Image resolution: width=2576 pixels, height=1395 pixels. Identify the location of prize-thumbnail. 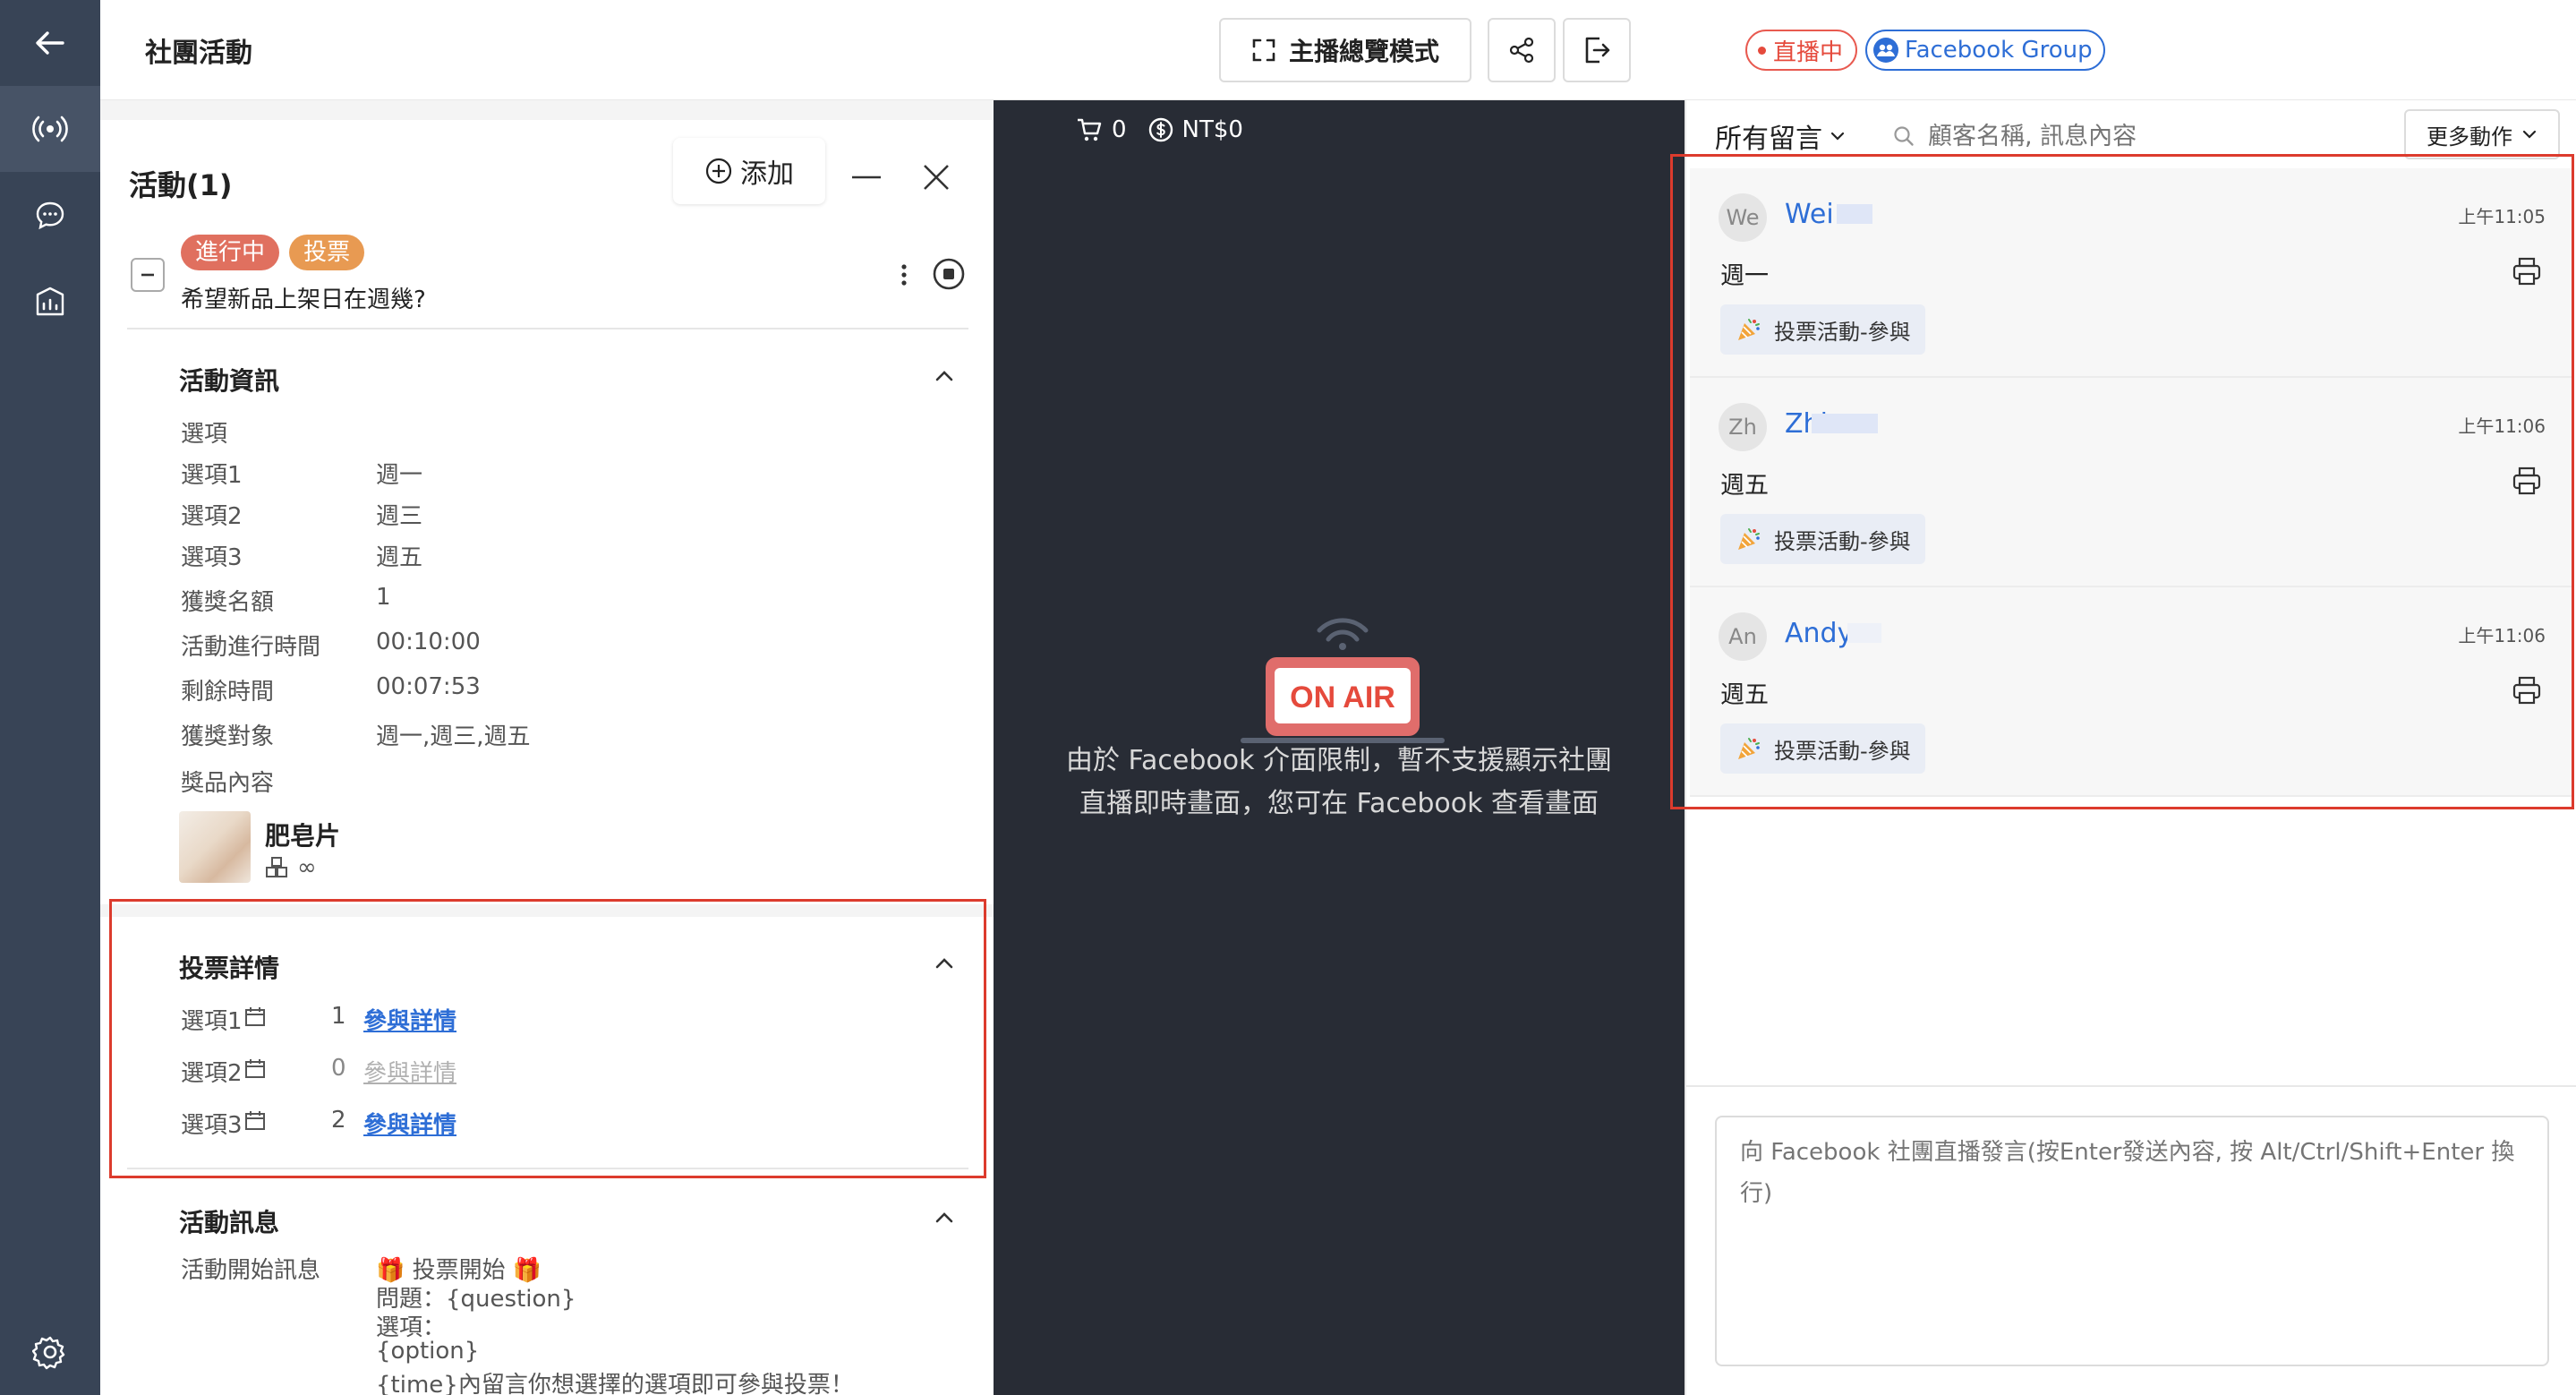
(215, 847).